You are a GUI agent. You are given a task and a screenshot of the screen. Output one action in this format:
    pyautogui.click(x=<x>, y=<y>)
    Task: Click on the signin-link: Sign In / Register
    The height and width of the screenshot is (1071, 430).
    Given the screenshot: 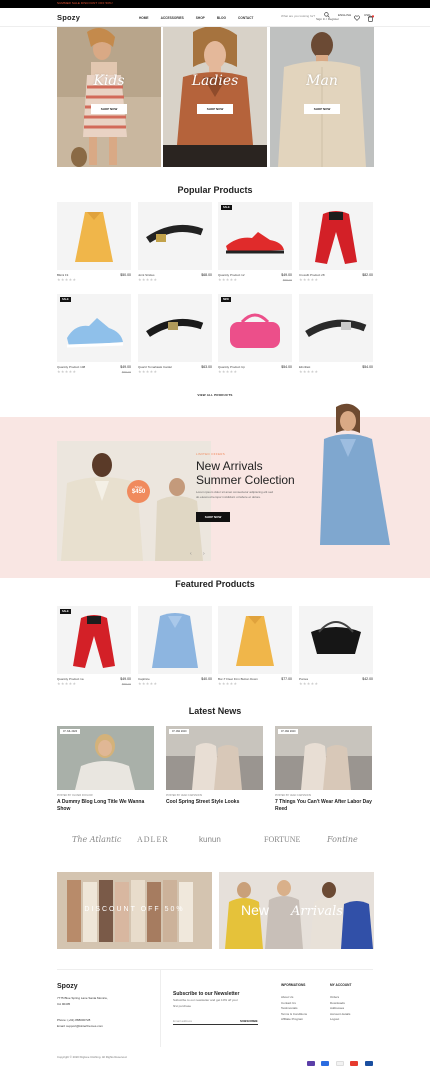 What is the action you would take?
    pyautogui.click(x=327, y=19)
    